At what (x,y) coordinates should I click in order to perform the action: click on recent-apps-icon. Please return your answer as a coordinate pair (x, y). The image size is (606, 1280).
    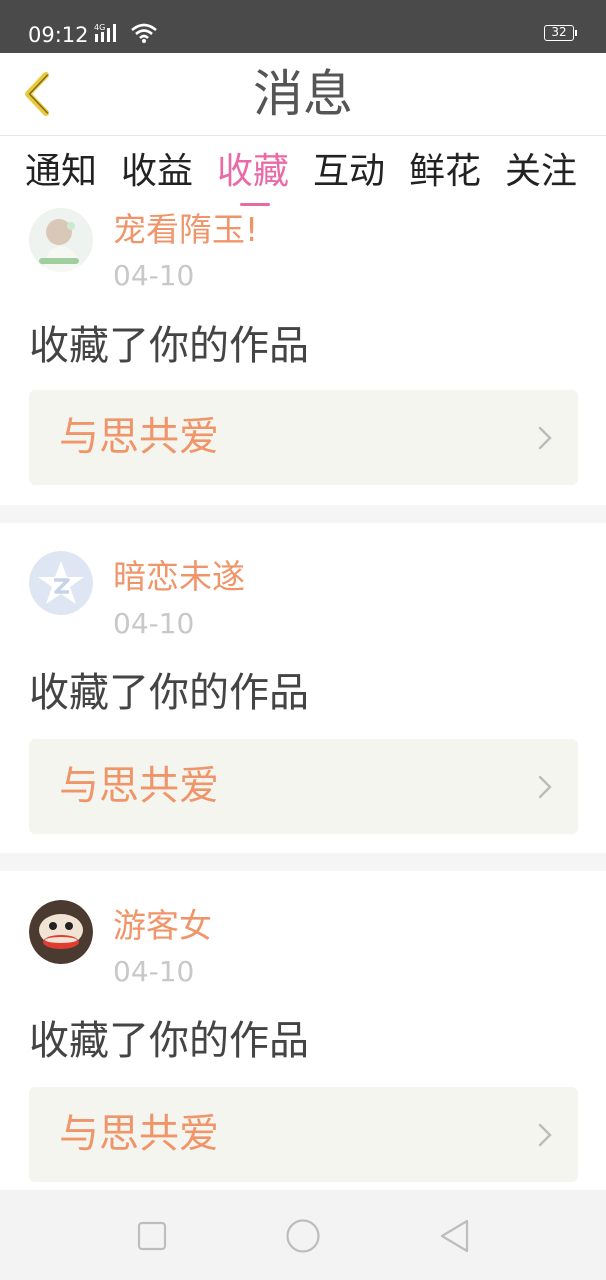
    Looking at the image, I should click on (152, 1236).